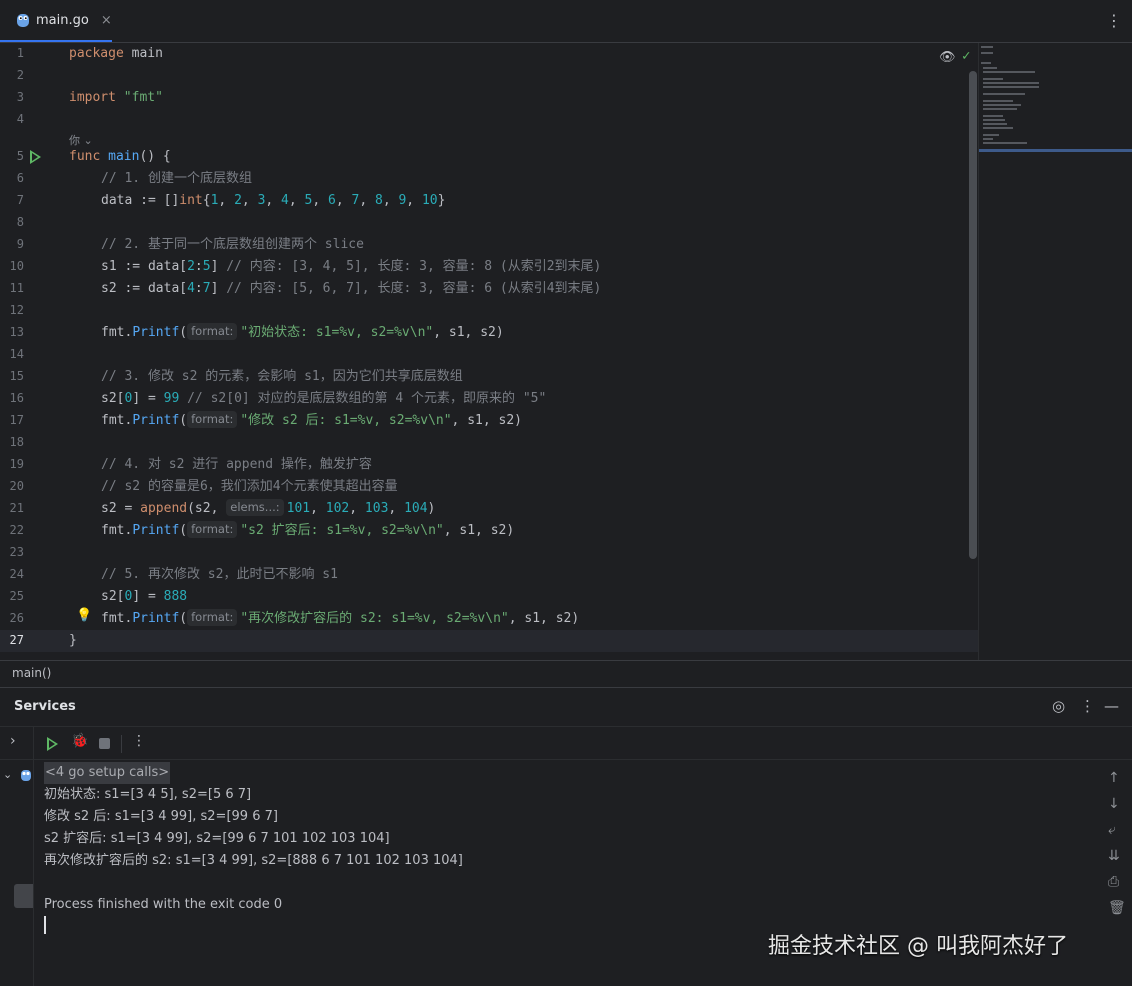 The width and height of the screenshot is (1132, 986). Describe the element at coordinates (1115, 873) in the screenshot. I see `console-side-toolbar: ↑ ↓ ⤶ ⇊ ⎙ 🗑` at that location.